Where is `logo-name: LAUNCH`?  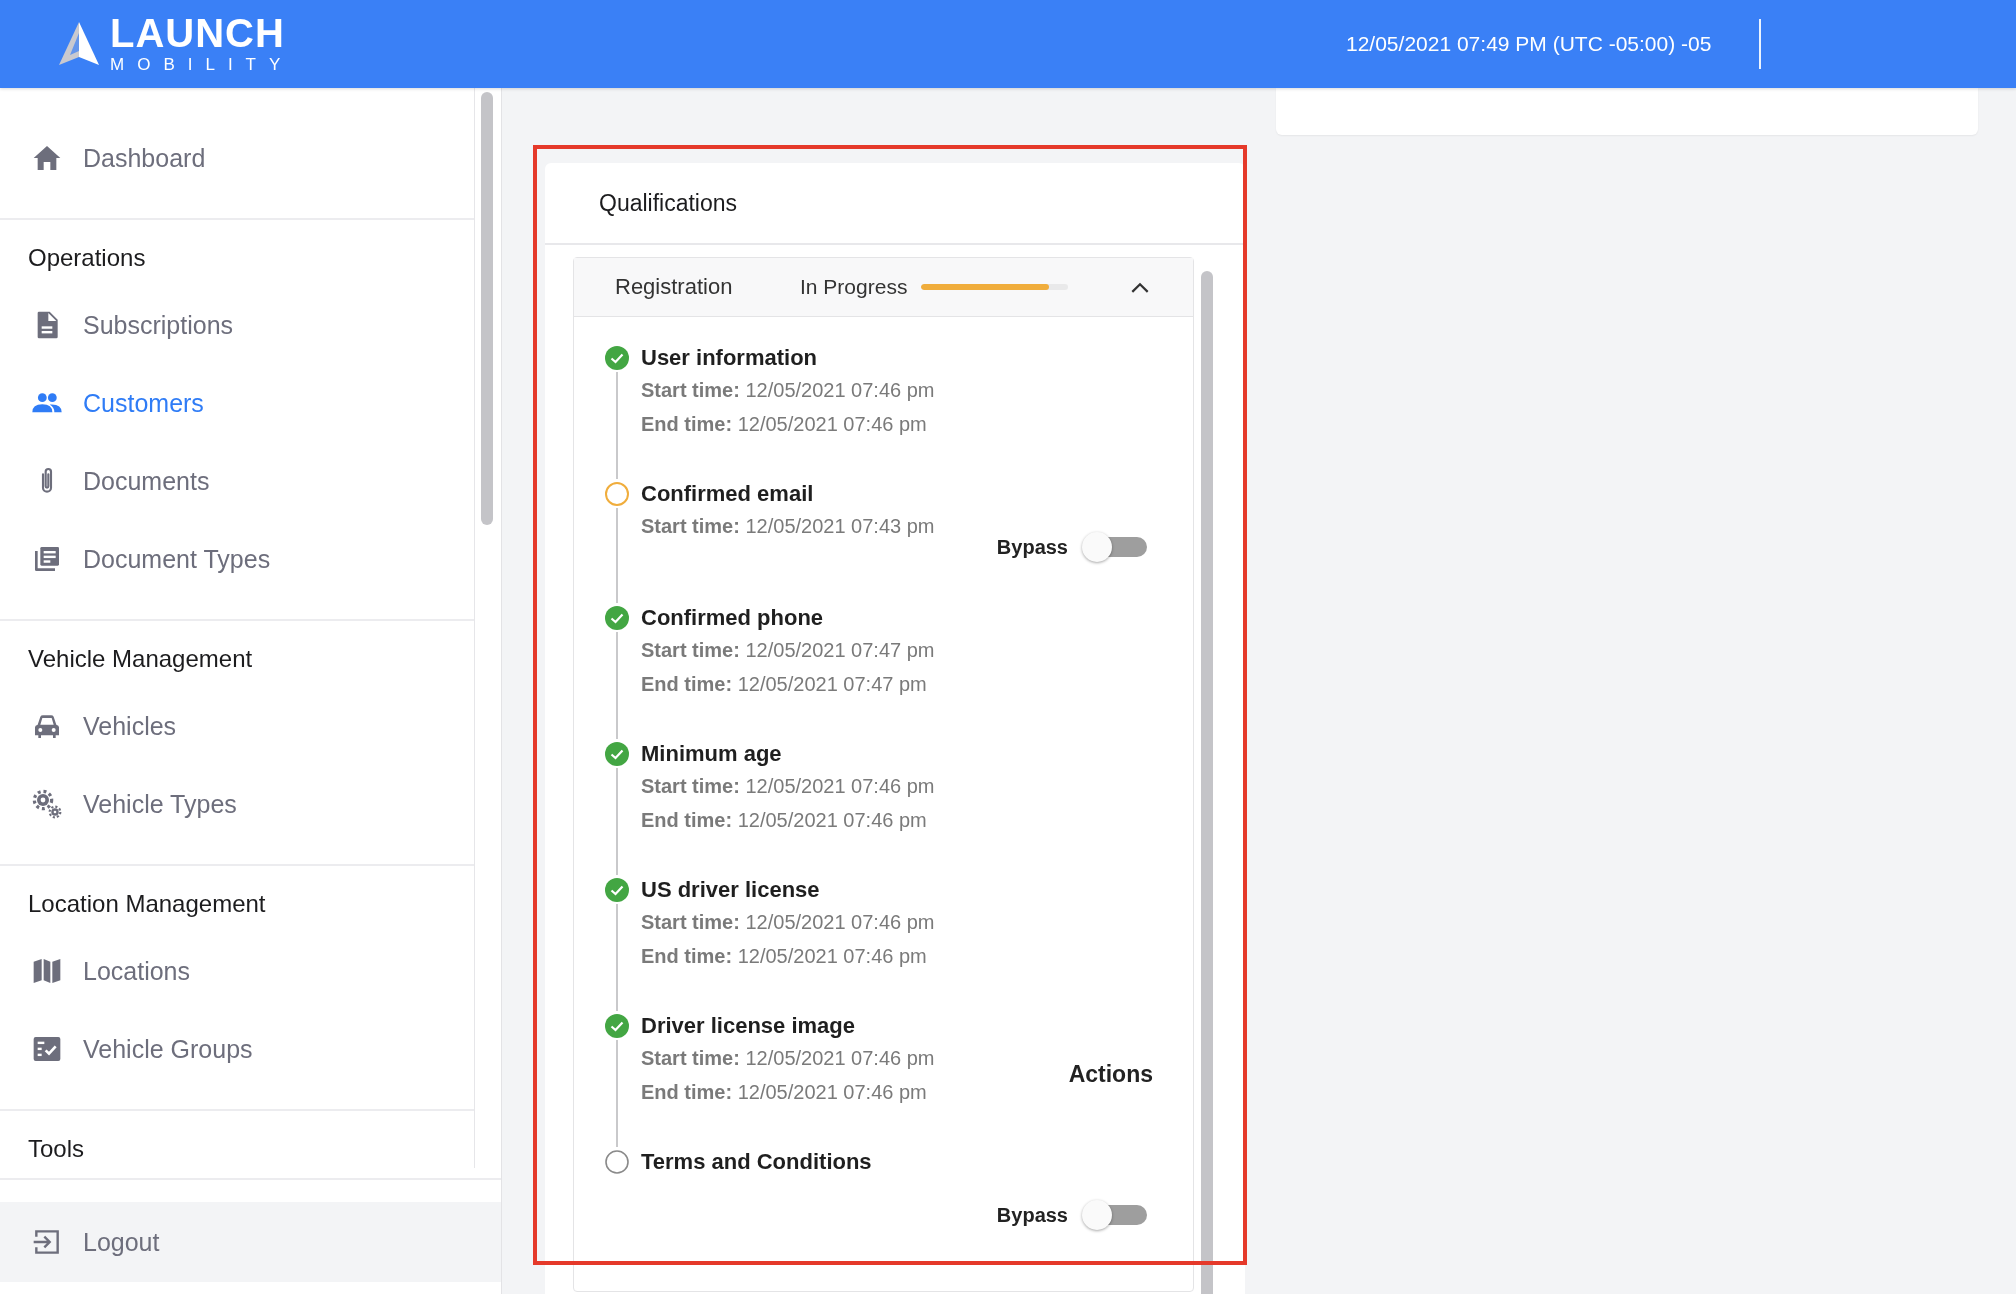
logo-name: LAUNCH is located at coordinates (198, 33).